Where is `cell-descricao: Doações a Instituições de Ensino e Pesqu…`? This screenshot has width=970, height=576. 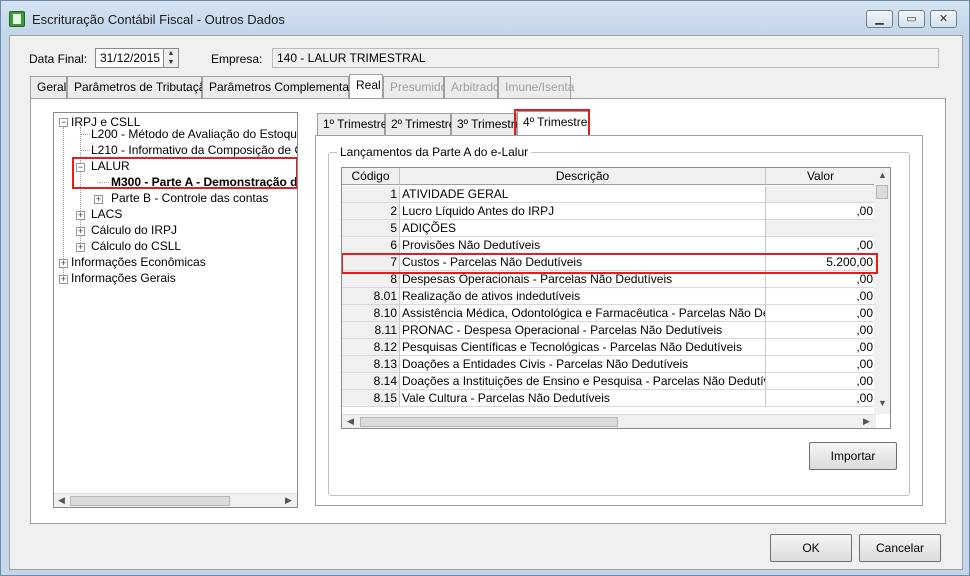
cell-descricao: Doações a Instituições de Ensino e Pesqu… is located at coordinates (583, 381).